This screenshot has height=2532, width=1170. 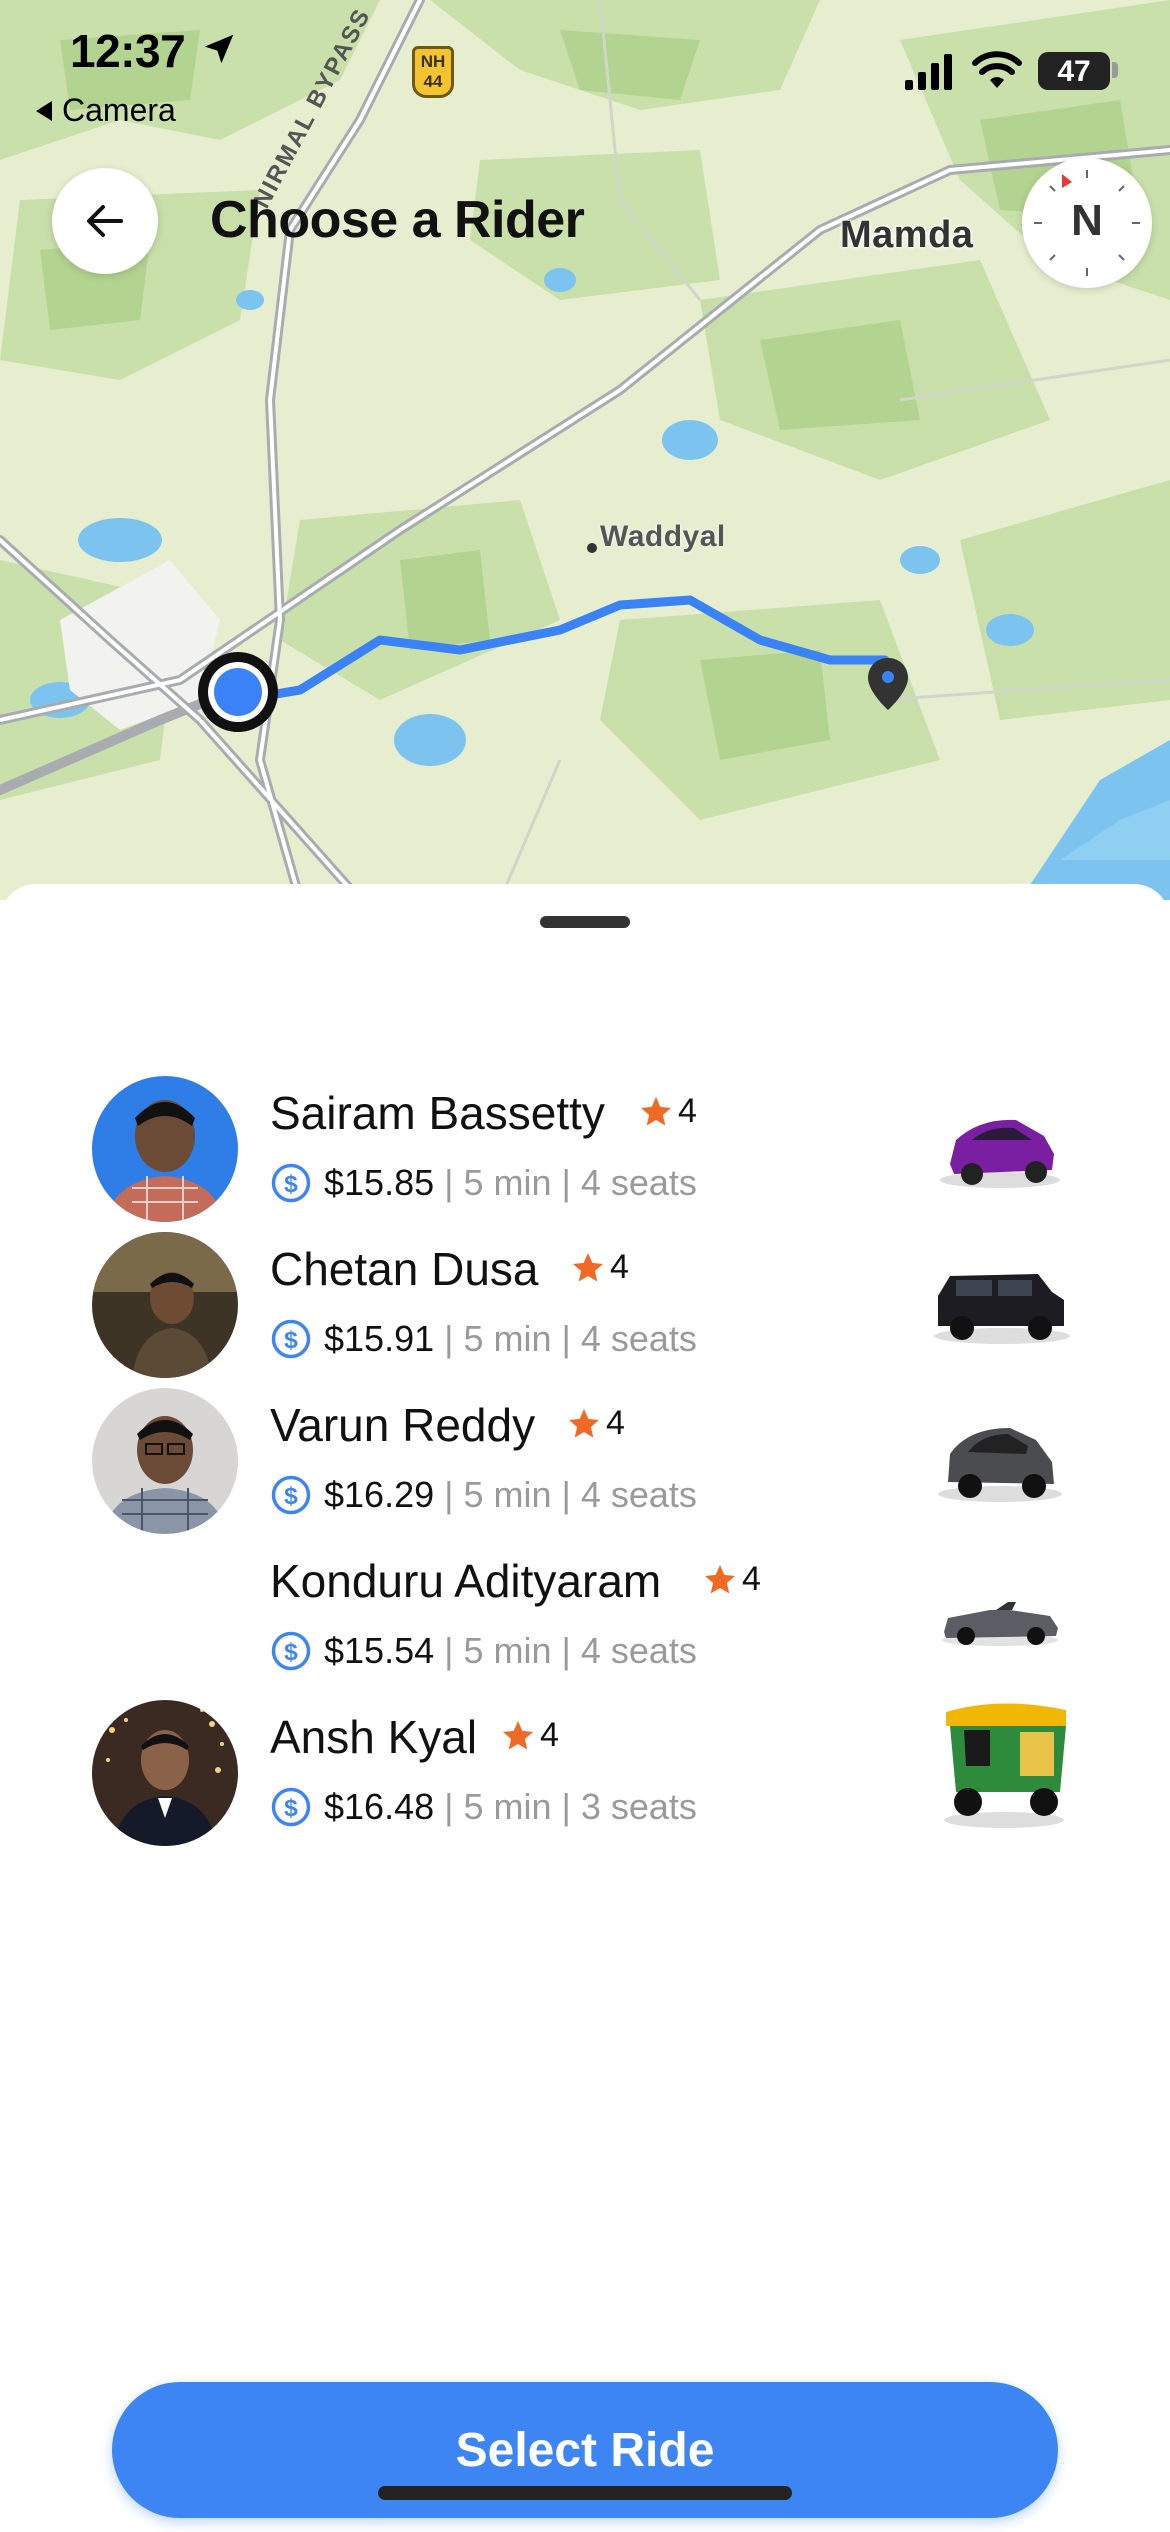 What do you see at coordinates (128, 51) in the screenshot?
I see `status-time: 12:37` at bounding box center [128, 51].